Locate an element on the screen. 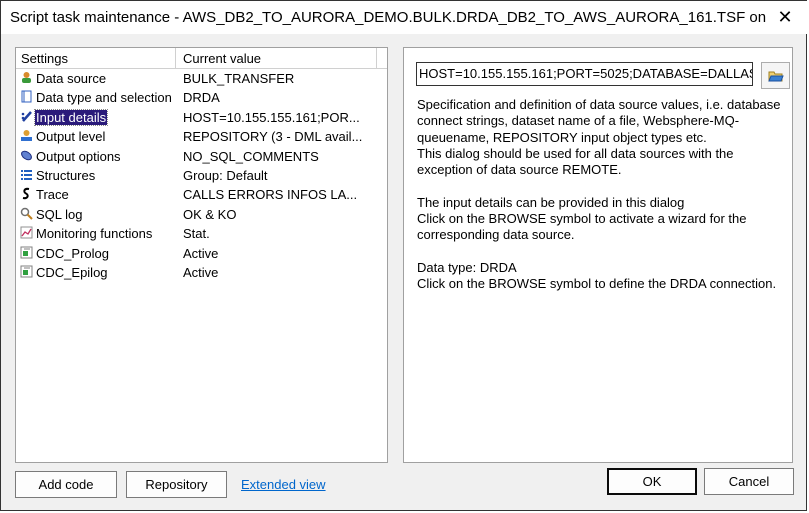  trace-icon is located at coordinates (26, 194).